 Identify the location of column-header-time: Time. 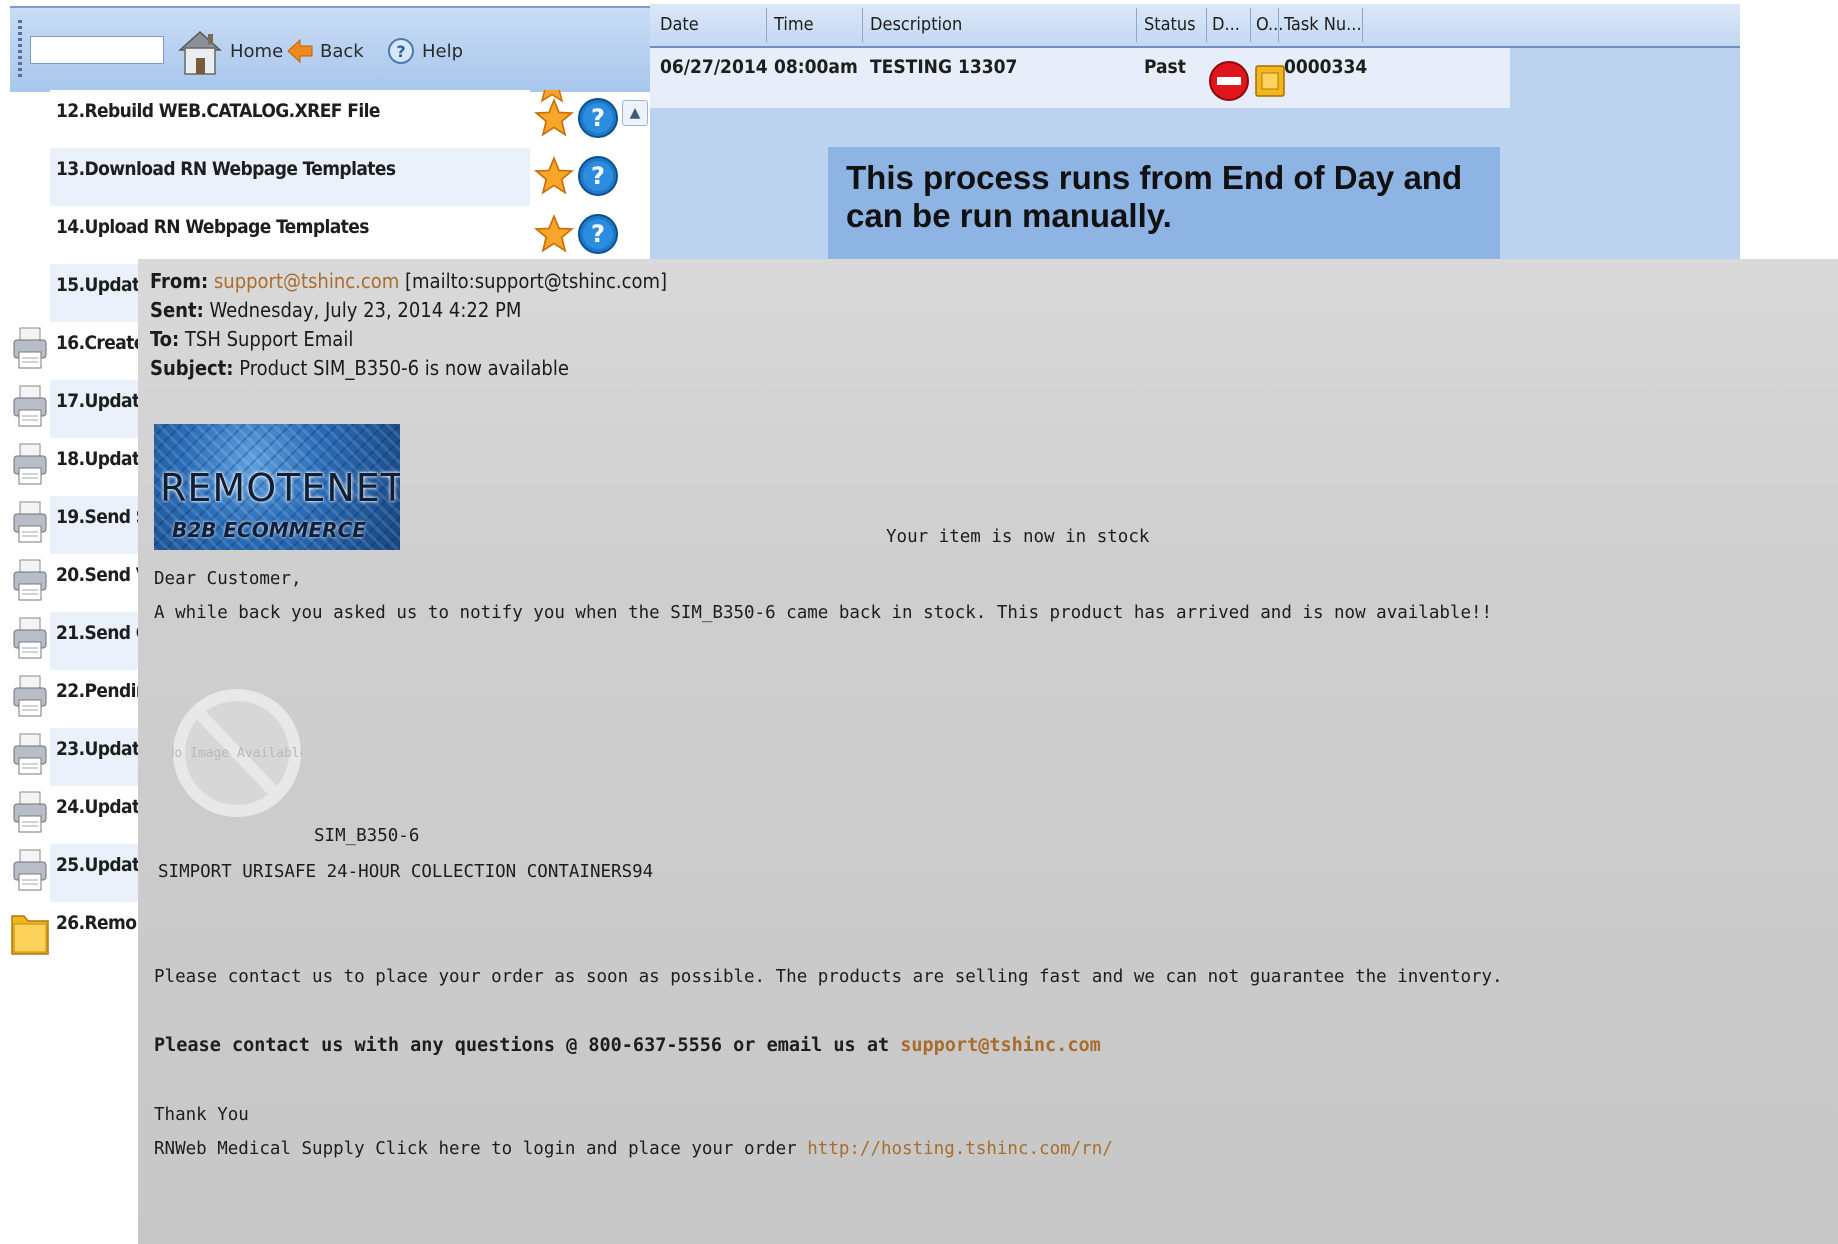
(794, 24).